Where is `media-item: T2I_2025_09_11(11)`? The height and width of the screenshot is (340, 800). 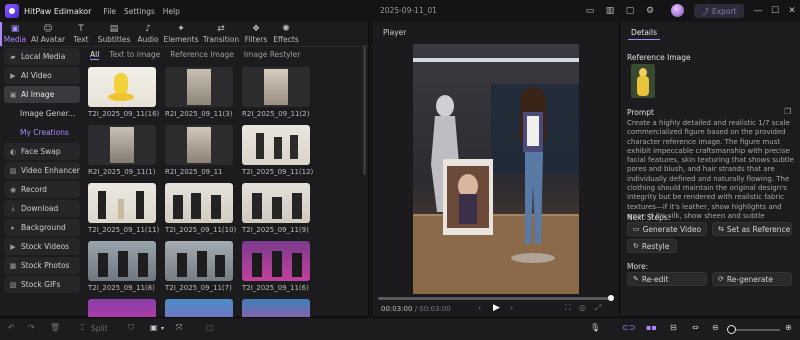
media-item: T2I_2025_09_11(11) is located at coordinates (123, 208).